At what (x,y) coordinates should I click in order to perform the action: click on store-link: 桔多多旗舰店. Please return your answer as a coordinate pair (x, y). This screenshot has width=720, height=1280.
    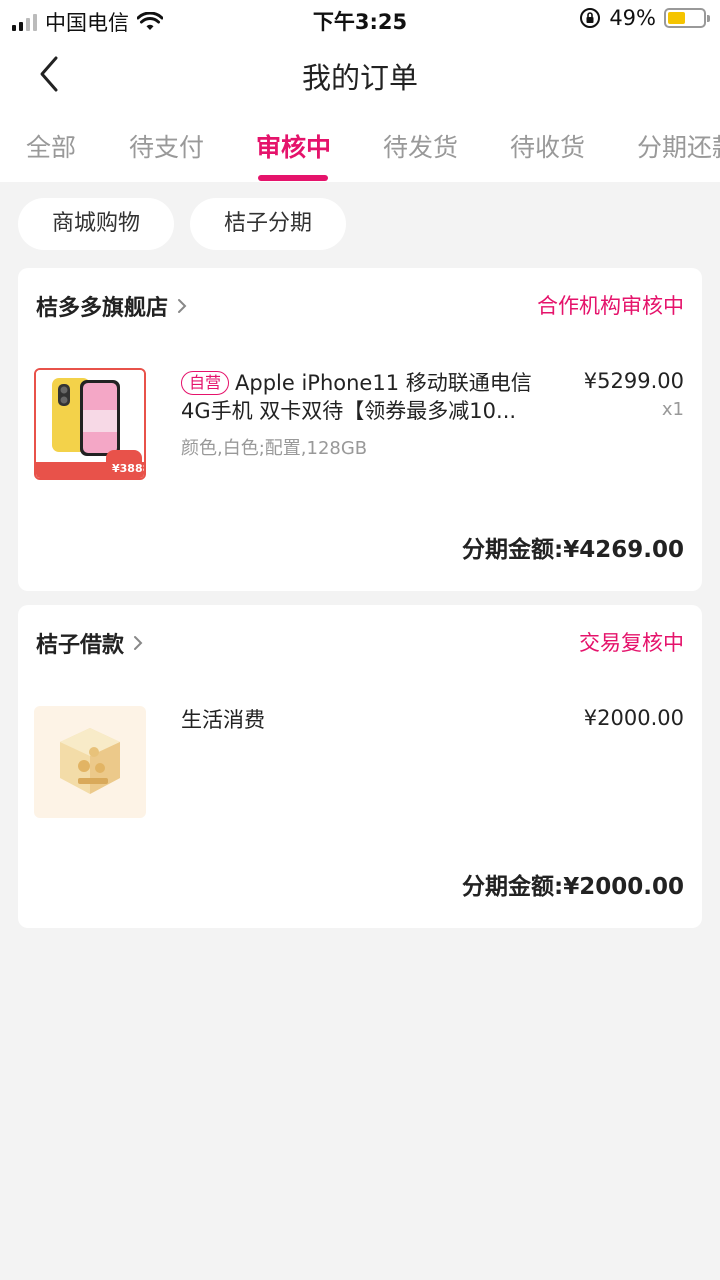
    Looking at the image, I should click on (112, 306).